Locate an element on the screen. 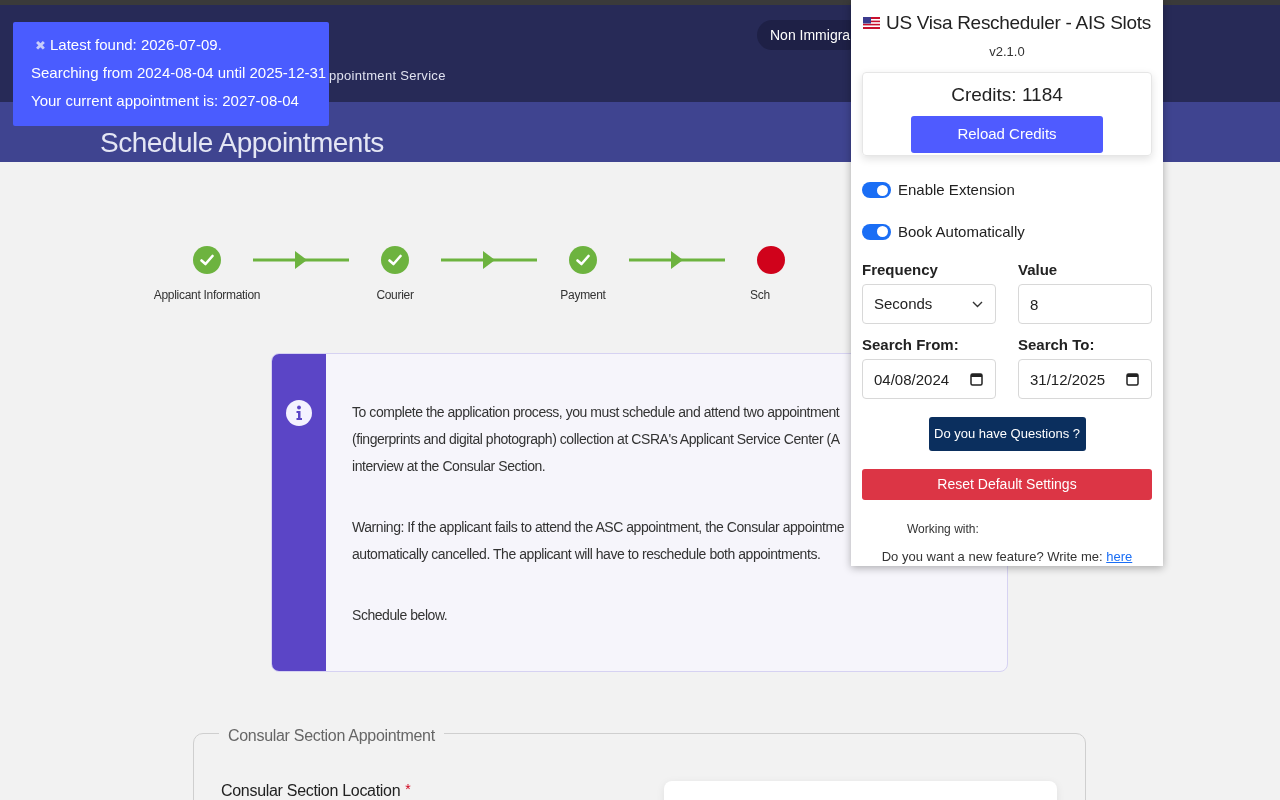 The width and height of the screenshot is (1280, 800). required-mark: * is located at coordinates (408, 789).